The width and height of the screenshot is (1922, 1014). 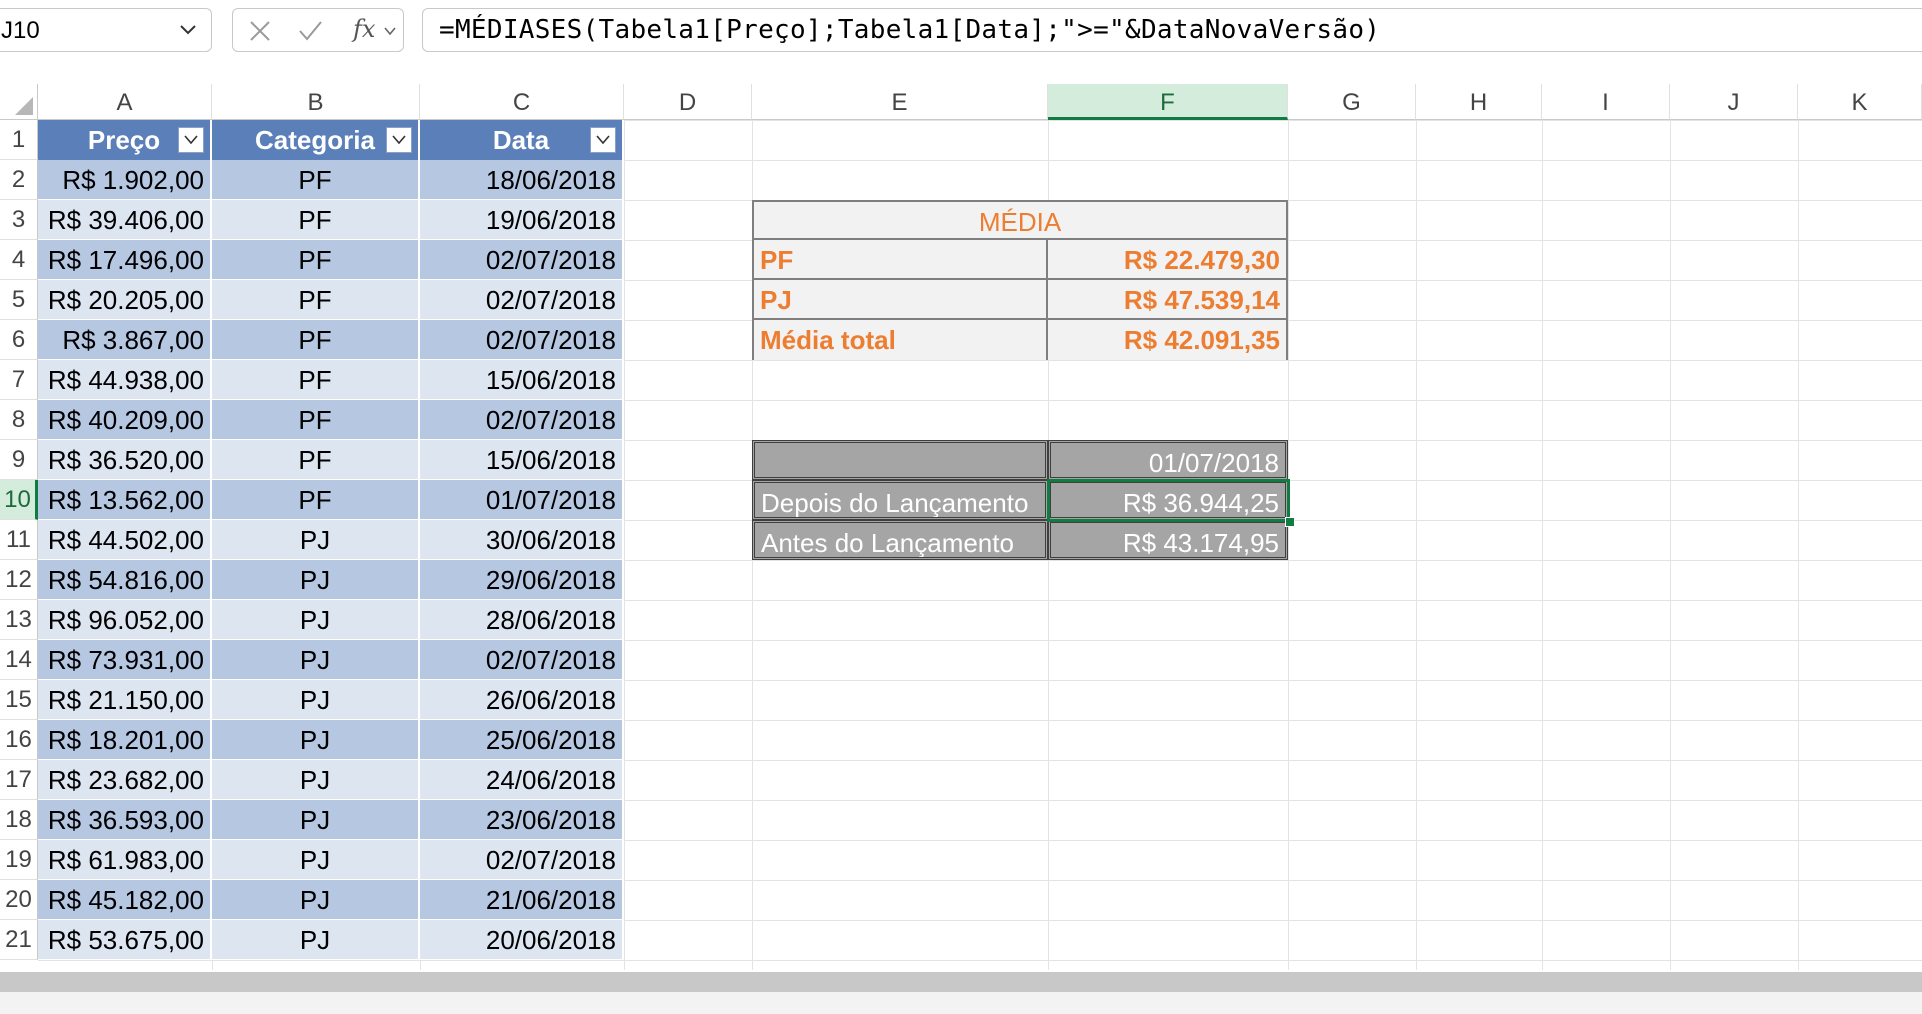 I want to click on row-header-15: 15, so click(x=19, y=700).